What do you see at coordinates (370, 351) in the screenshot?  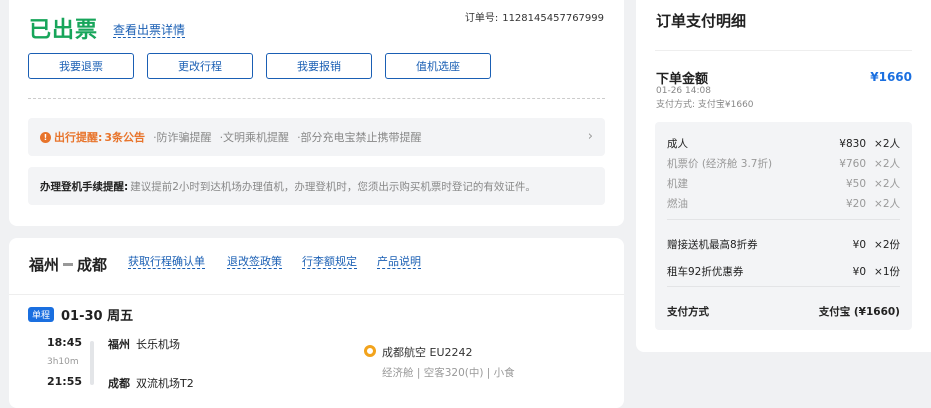 I see `airline-logo-icon` at bounding box center [370, 351].